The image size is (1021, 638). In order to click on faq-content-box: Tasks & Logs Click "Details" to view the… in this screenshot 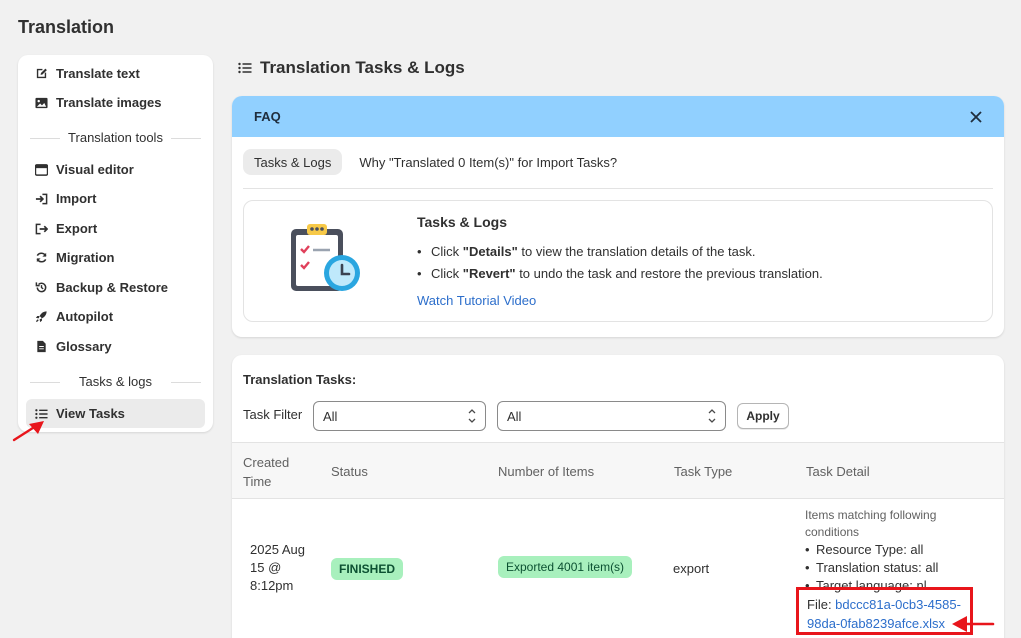, I will do `click(618, 261)`.